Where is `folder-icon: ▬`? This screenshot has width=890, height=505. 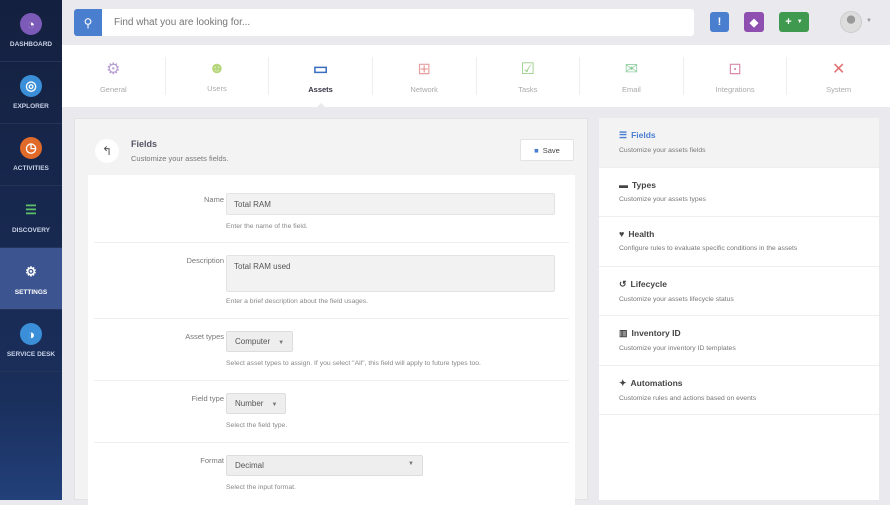 folder-icon: ▬ is located at coordinates (623, 184).